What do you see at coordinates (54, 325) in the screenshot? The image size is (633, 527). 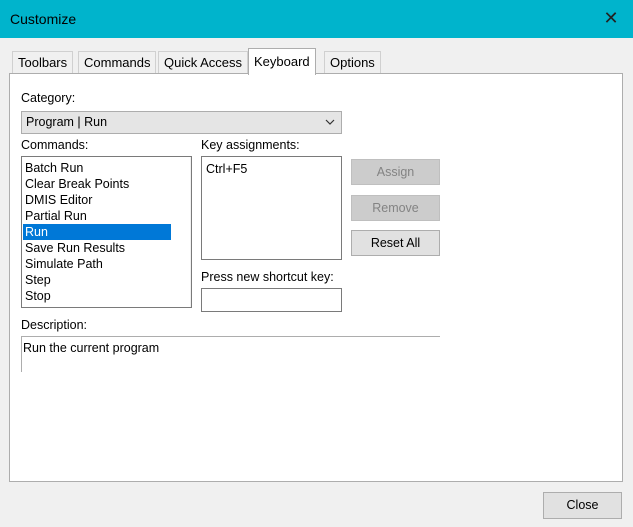 I see `description-label: Description:` at bounding box center [54, 325].